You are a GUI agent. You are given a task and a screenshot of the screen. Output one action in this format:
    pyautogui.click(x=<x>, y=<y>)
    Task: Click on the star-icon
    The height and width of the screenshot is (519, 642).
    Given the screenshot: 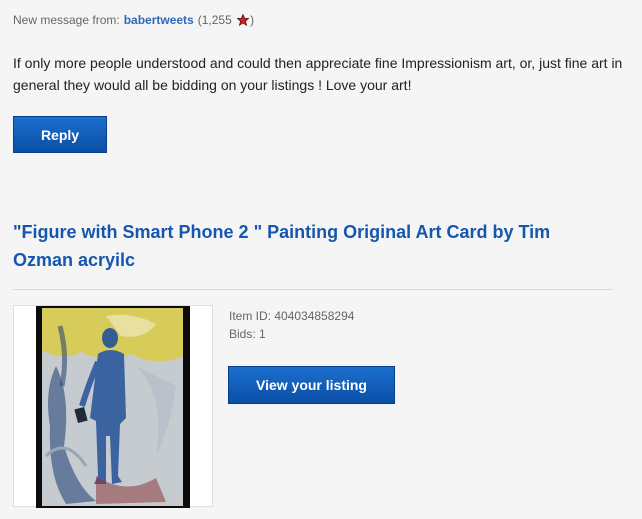 What is the action you would take?
    pyautogui.click(x=243, y=20)
    